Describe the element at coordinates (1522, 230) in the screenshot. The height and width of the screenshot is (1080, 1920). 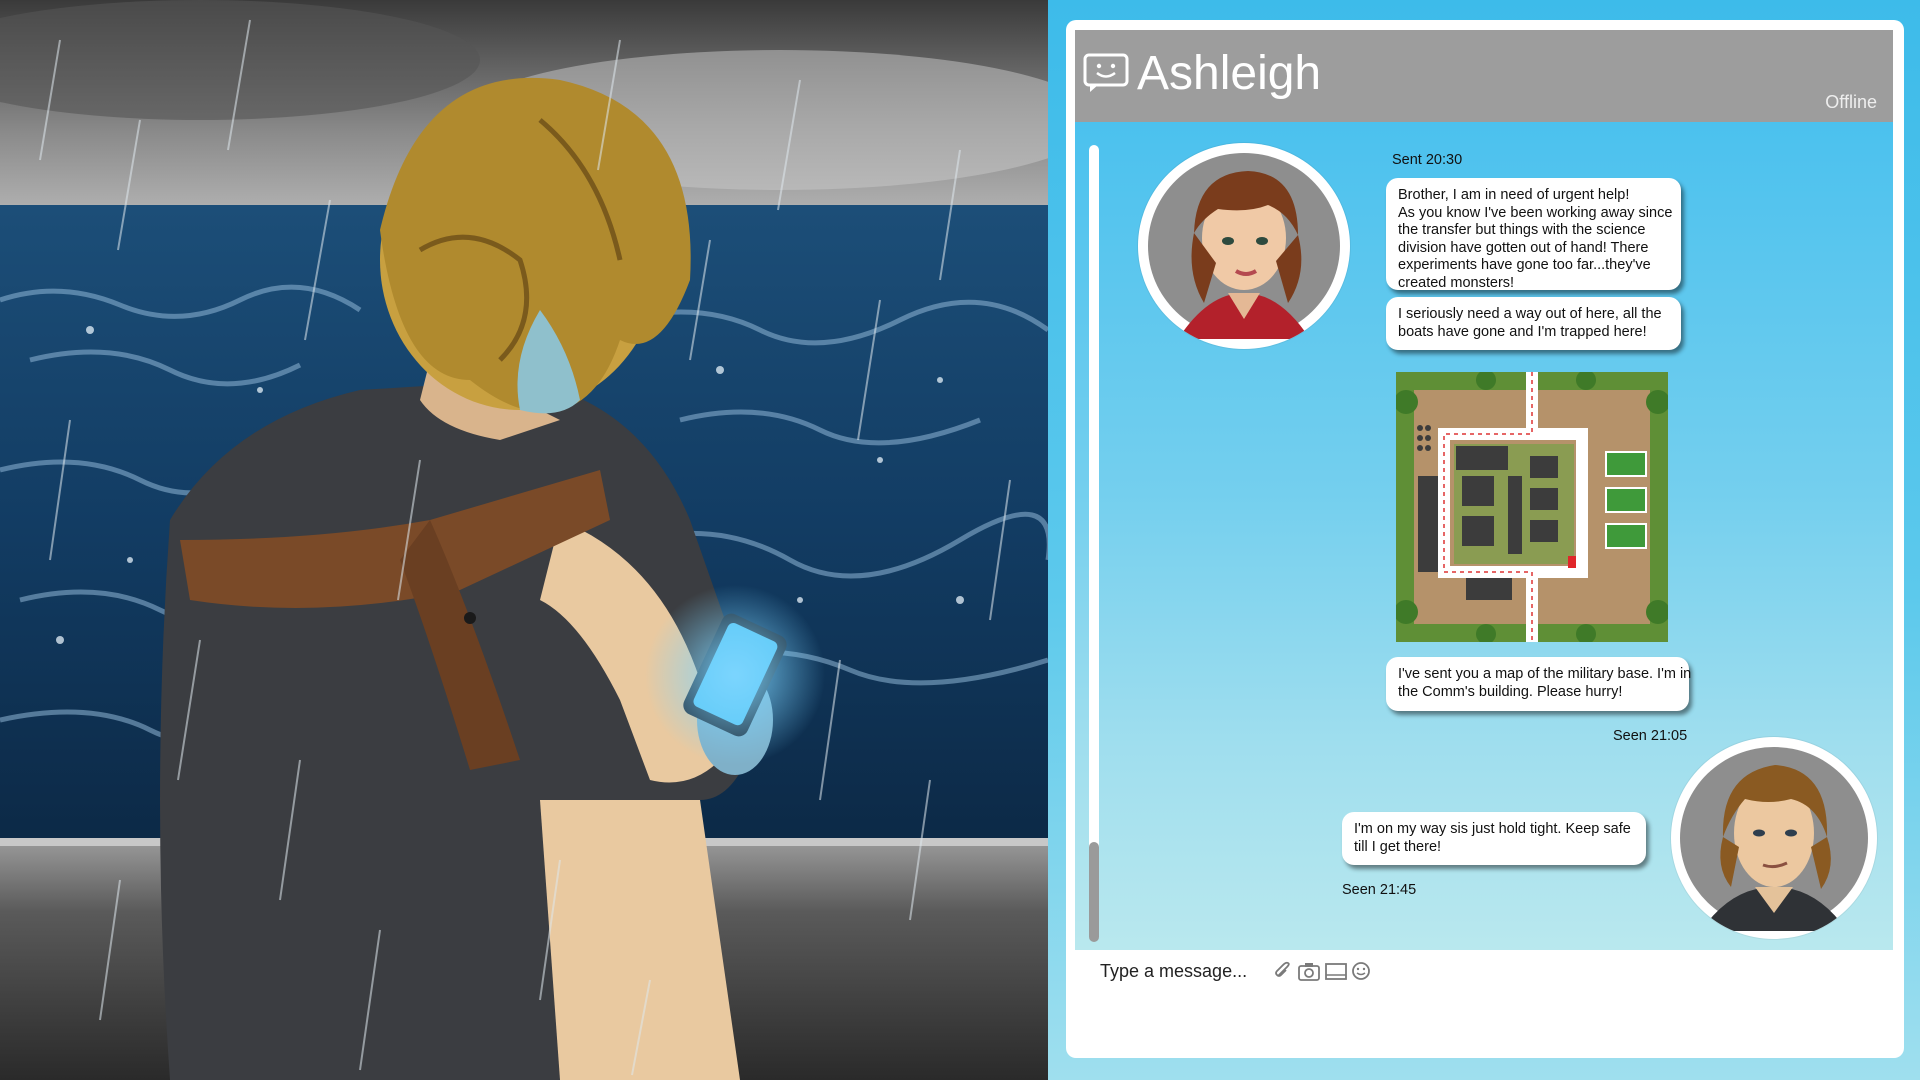
I see `message-text-line: the transfer but things with the science` at that location.